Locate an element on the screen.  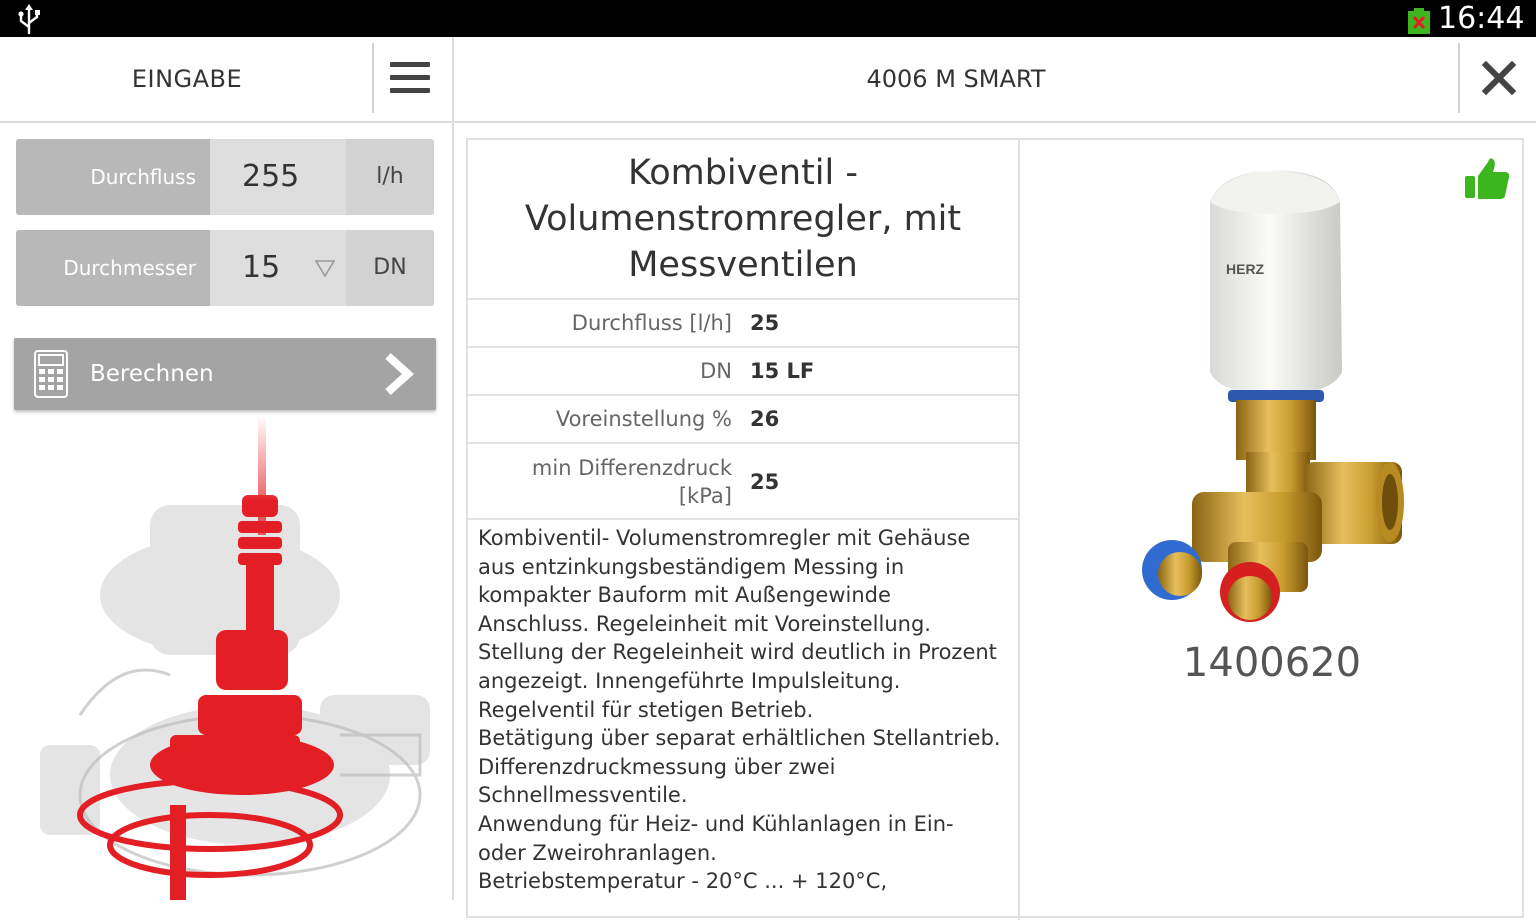
diameter-field: Durchmesser 15 DN is located at coordinates (225, 268).